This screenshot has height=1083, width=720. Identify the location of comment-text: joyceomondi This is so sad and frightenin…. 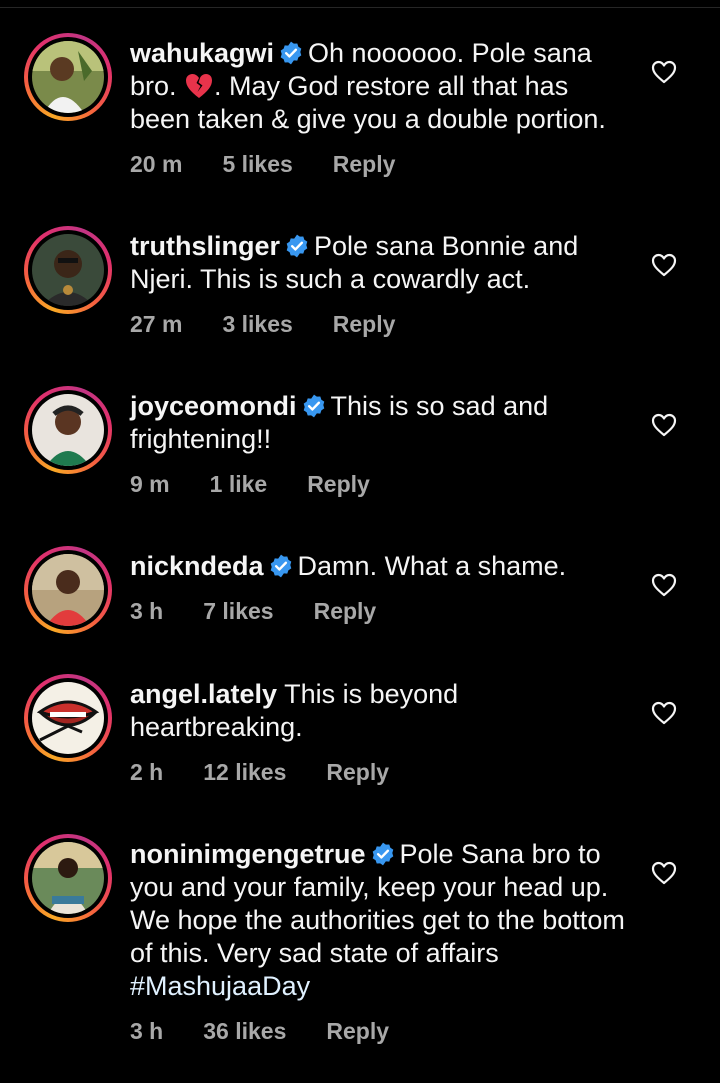
(380, 423).